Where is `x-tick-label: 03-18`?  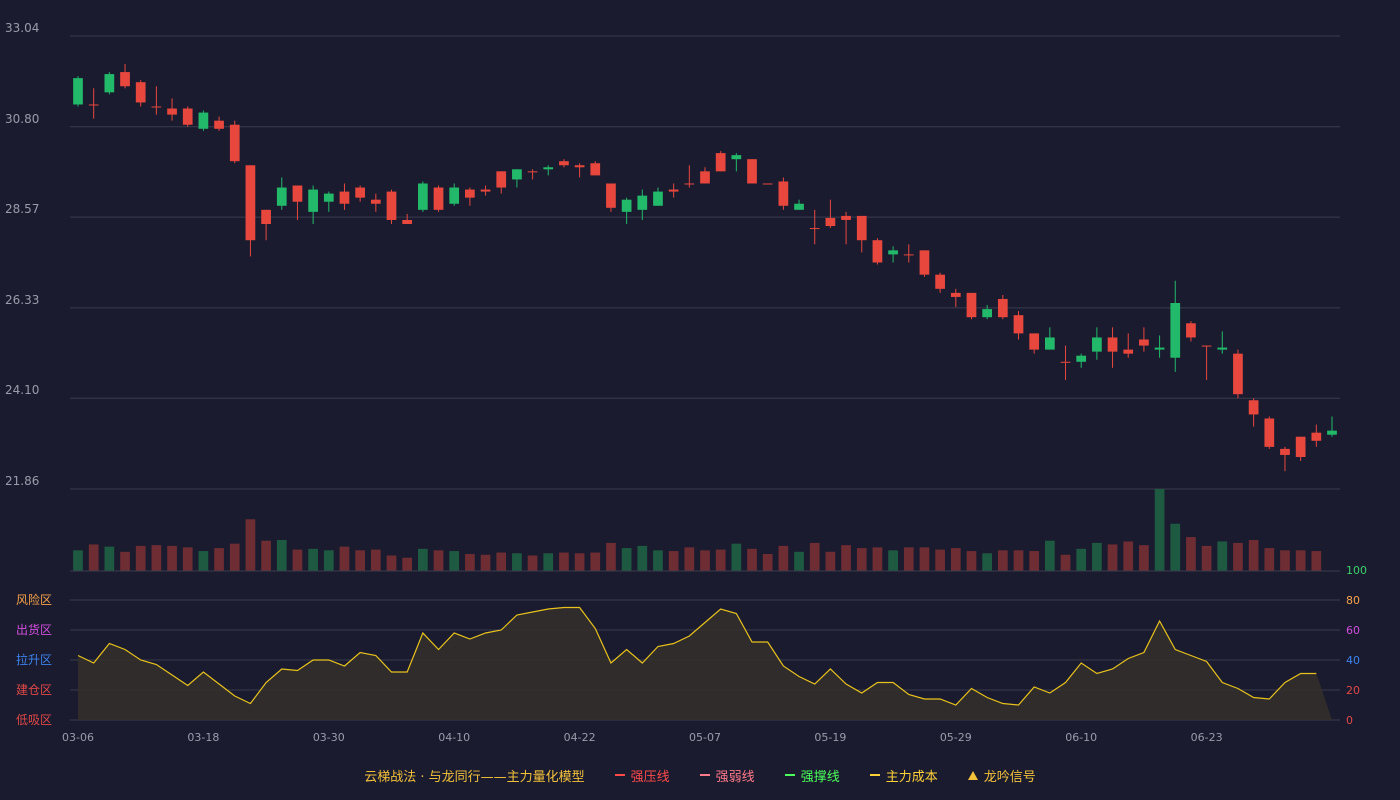 x-tick-label: 03-18 is located at coordinates (203, 737).